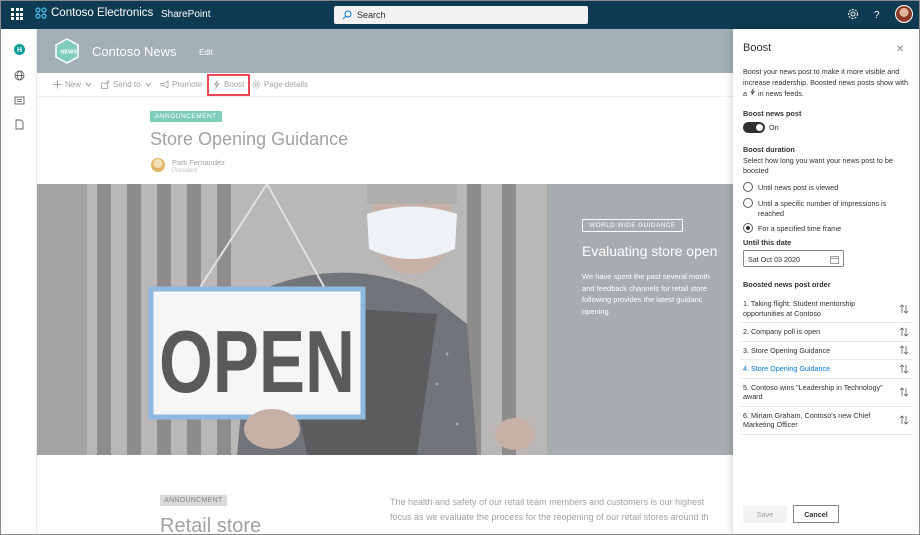 This screenshot has height=535, width=920. What do you see at coordinates (385, 85) in the screenshot?
I see `command-bar: New Send to Promote Boost Page details` at bounding box center [385, 85].